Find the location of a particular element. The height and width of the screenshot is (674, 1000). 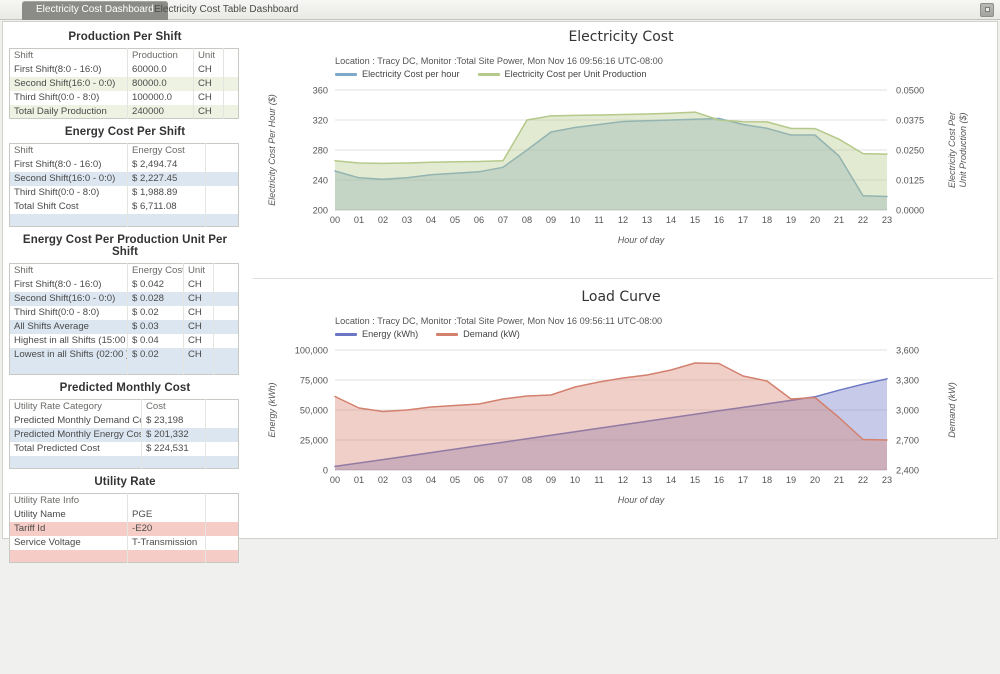

svg-text: 22 is located at coordinates (863, 480).